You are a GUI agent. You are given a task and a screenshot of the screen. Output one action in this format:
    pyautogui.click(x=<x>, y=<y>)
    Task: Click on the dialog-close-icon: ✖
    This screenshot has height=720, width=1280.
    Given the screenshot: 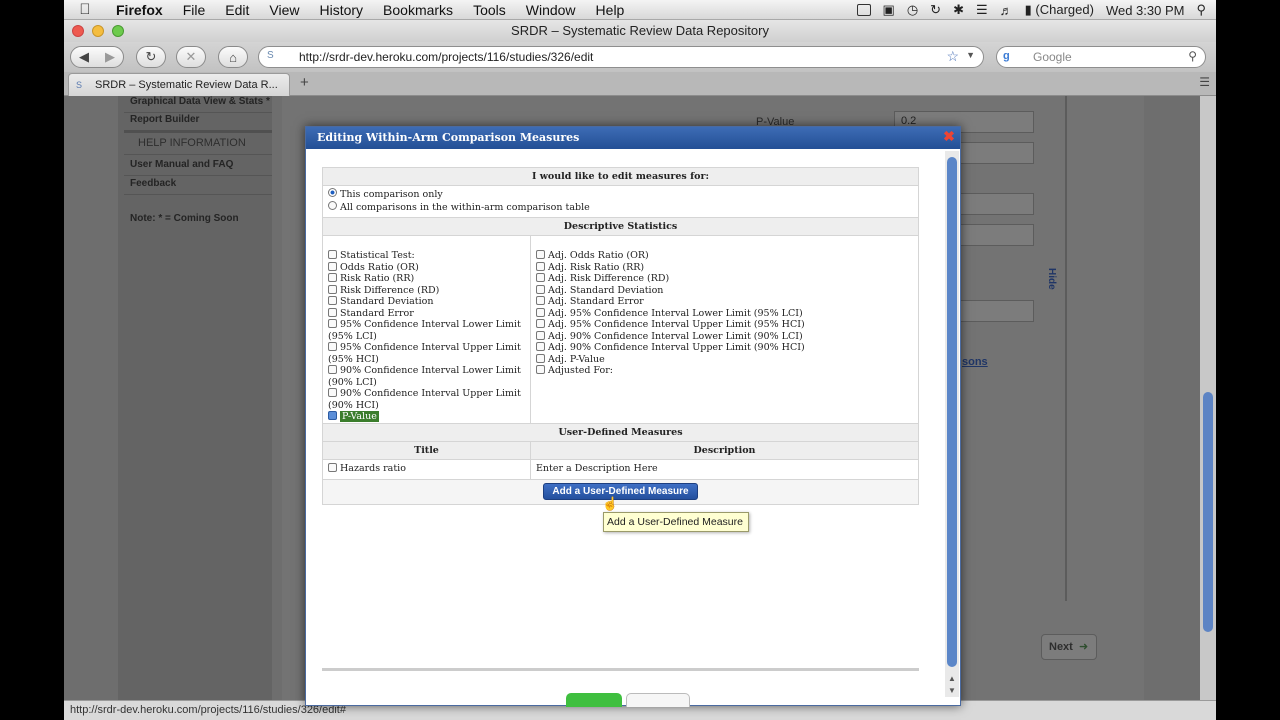 What is the action you would take?
    pyautogui.click(x=949, y=137)
    